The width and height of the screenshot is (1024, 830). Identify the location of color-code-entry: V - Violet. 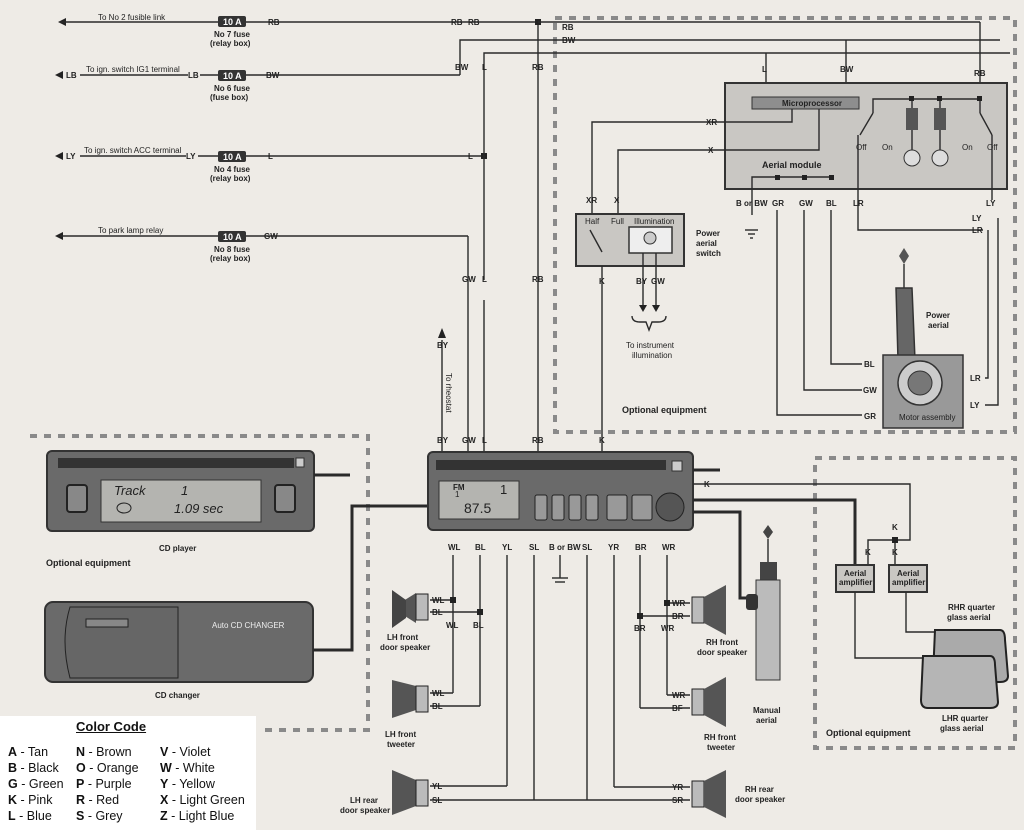
(185, 752).